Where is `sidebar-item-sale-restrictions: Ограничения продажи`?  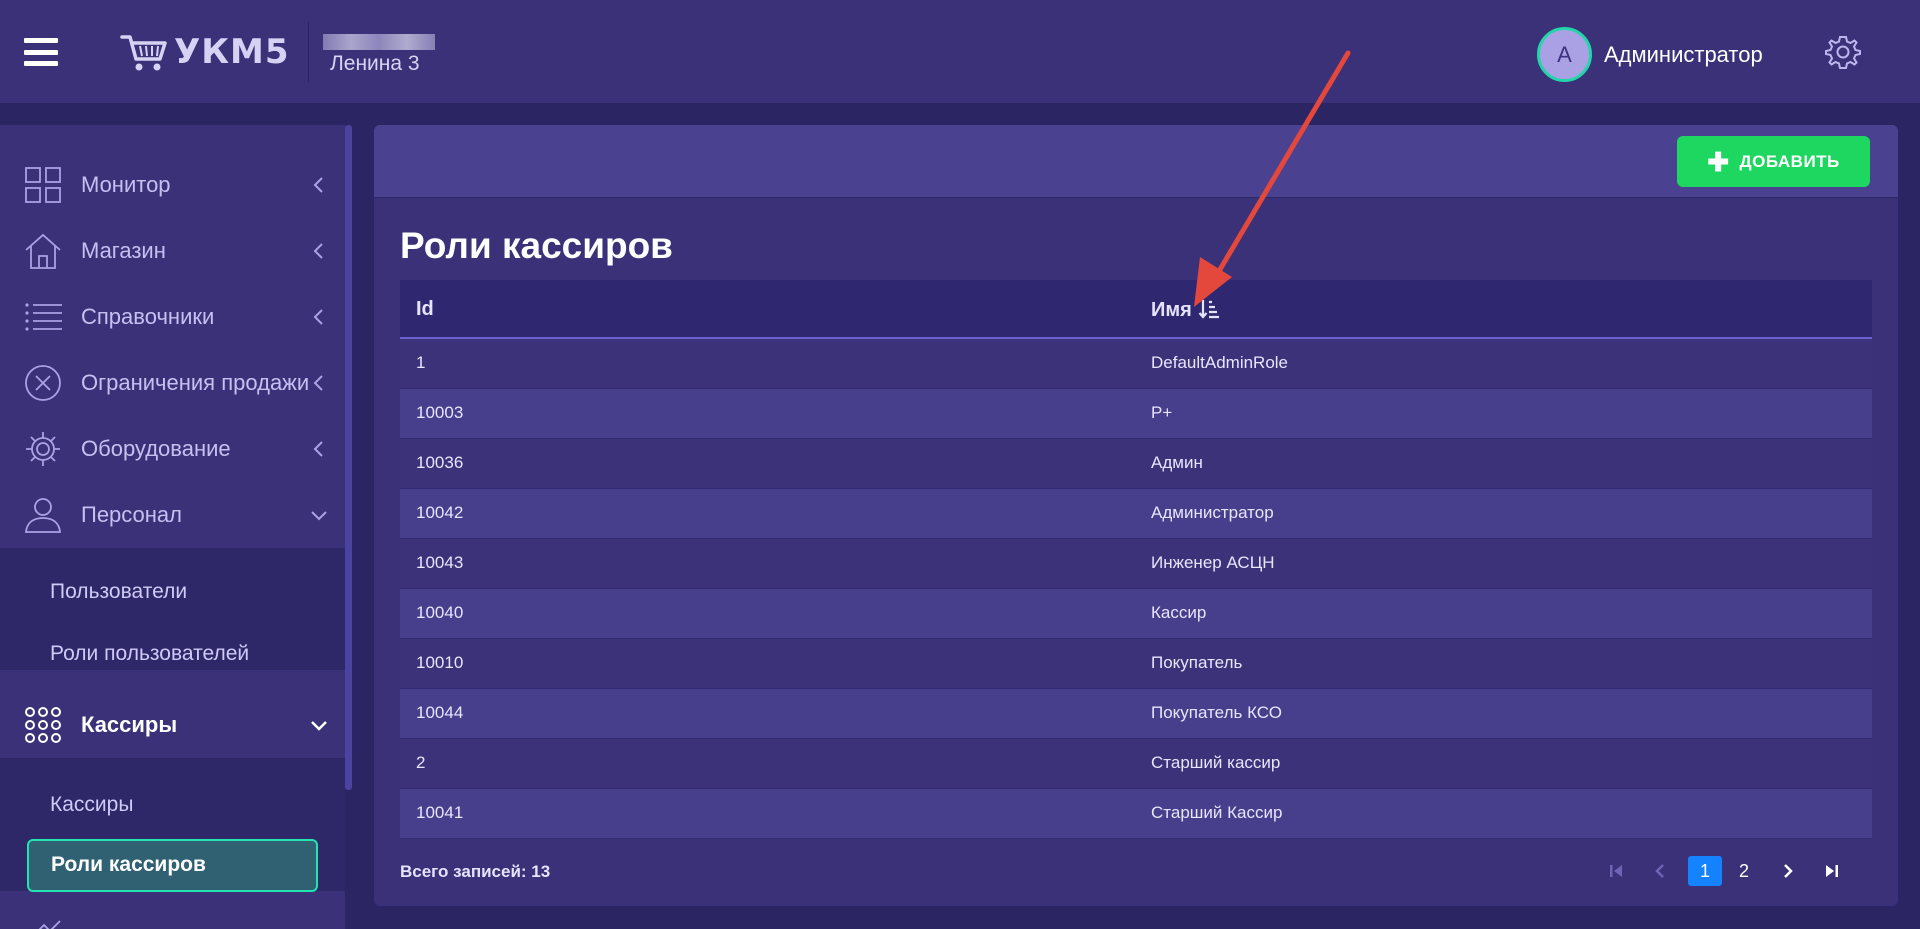
sidebar-item-sale-restrictions: Ограничения продажи is located at coordinates (172, 383).